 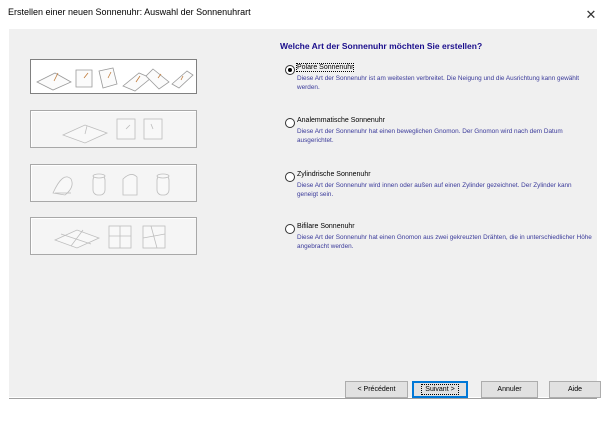 I want to click on cancel-button: Annuler, so click(x=509, y=389).